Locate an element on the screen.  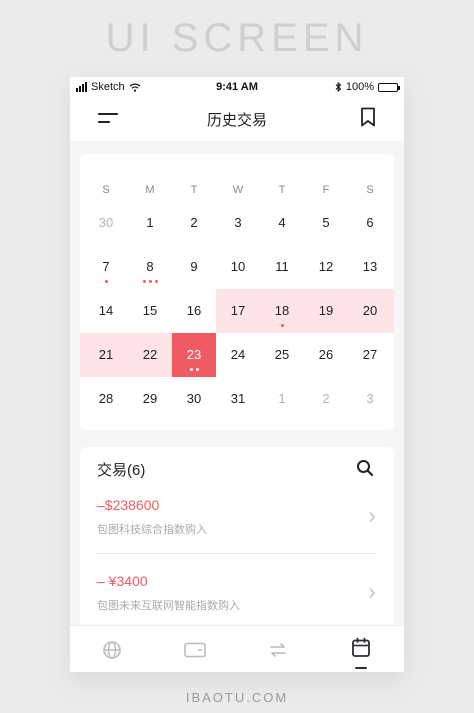
day-number: 5 is located at coordinates (326, 222).